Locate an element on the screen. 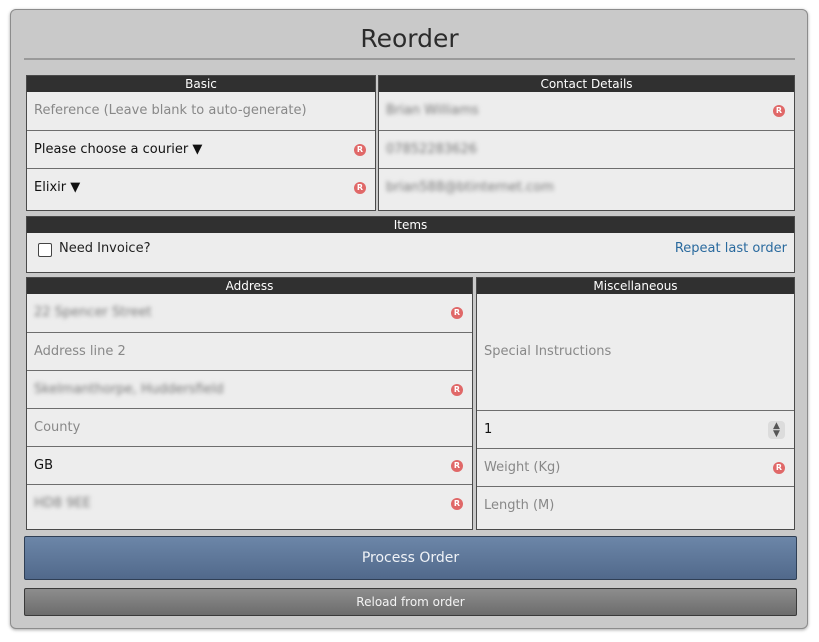 The image size is (819, 642). length-placeholder: Length (M) is located at coordinates (519, 505).